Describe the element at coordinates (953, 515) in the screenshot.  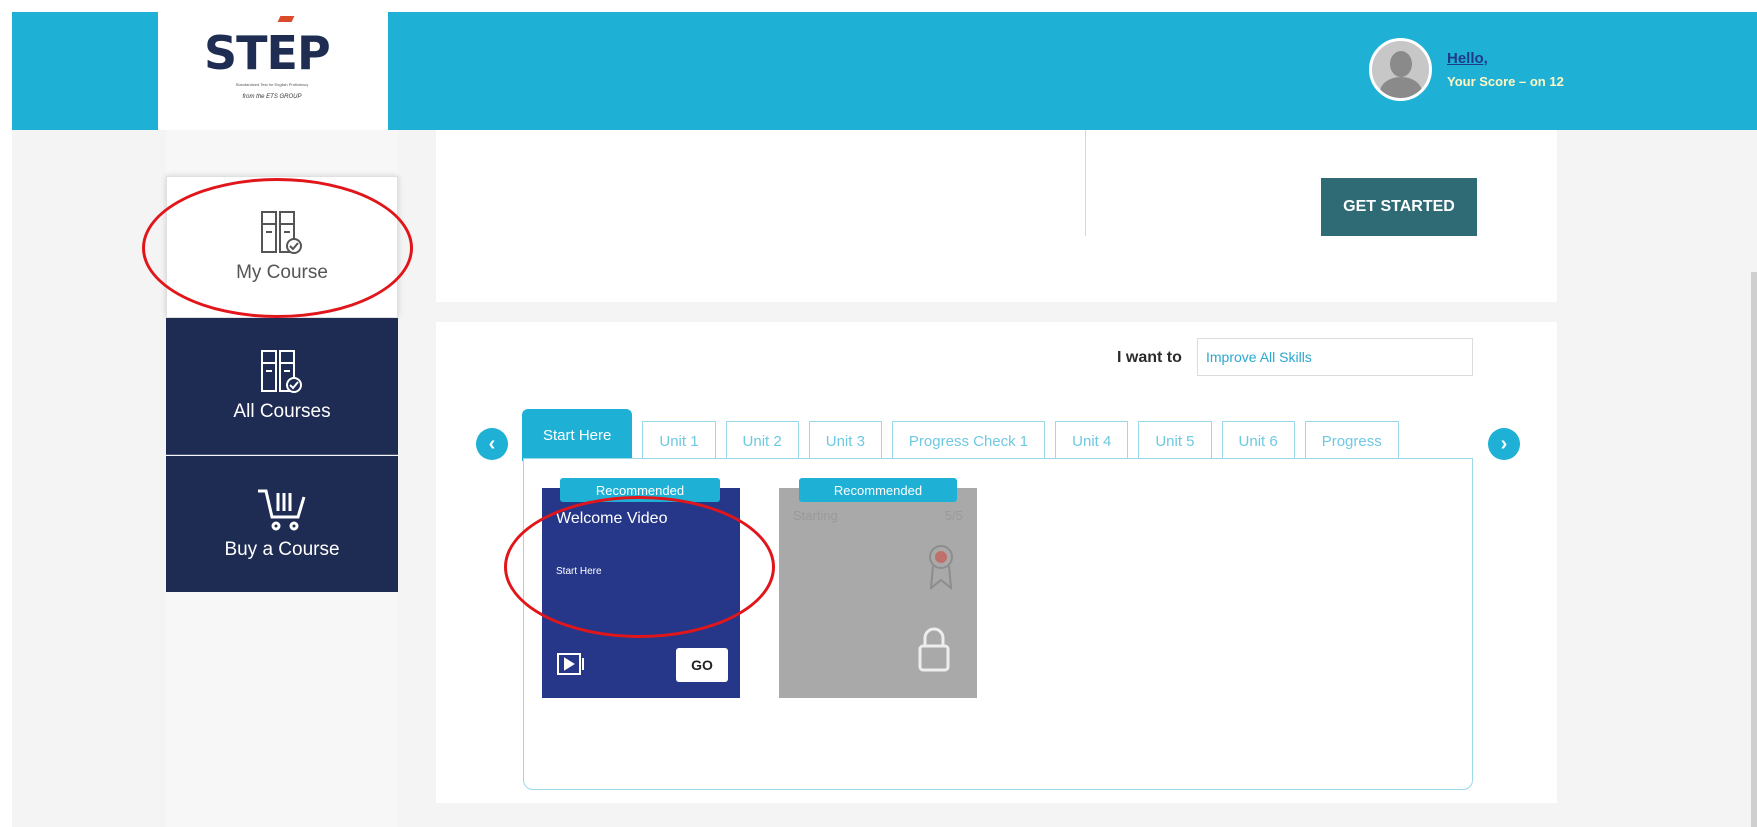
I see `card-tag: 5/5` at that location.